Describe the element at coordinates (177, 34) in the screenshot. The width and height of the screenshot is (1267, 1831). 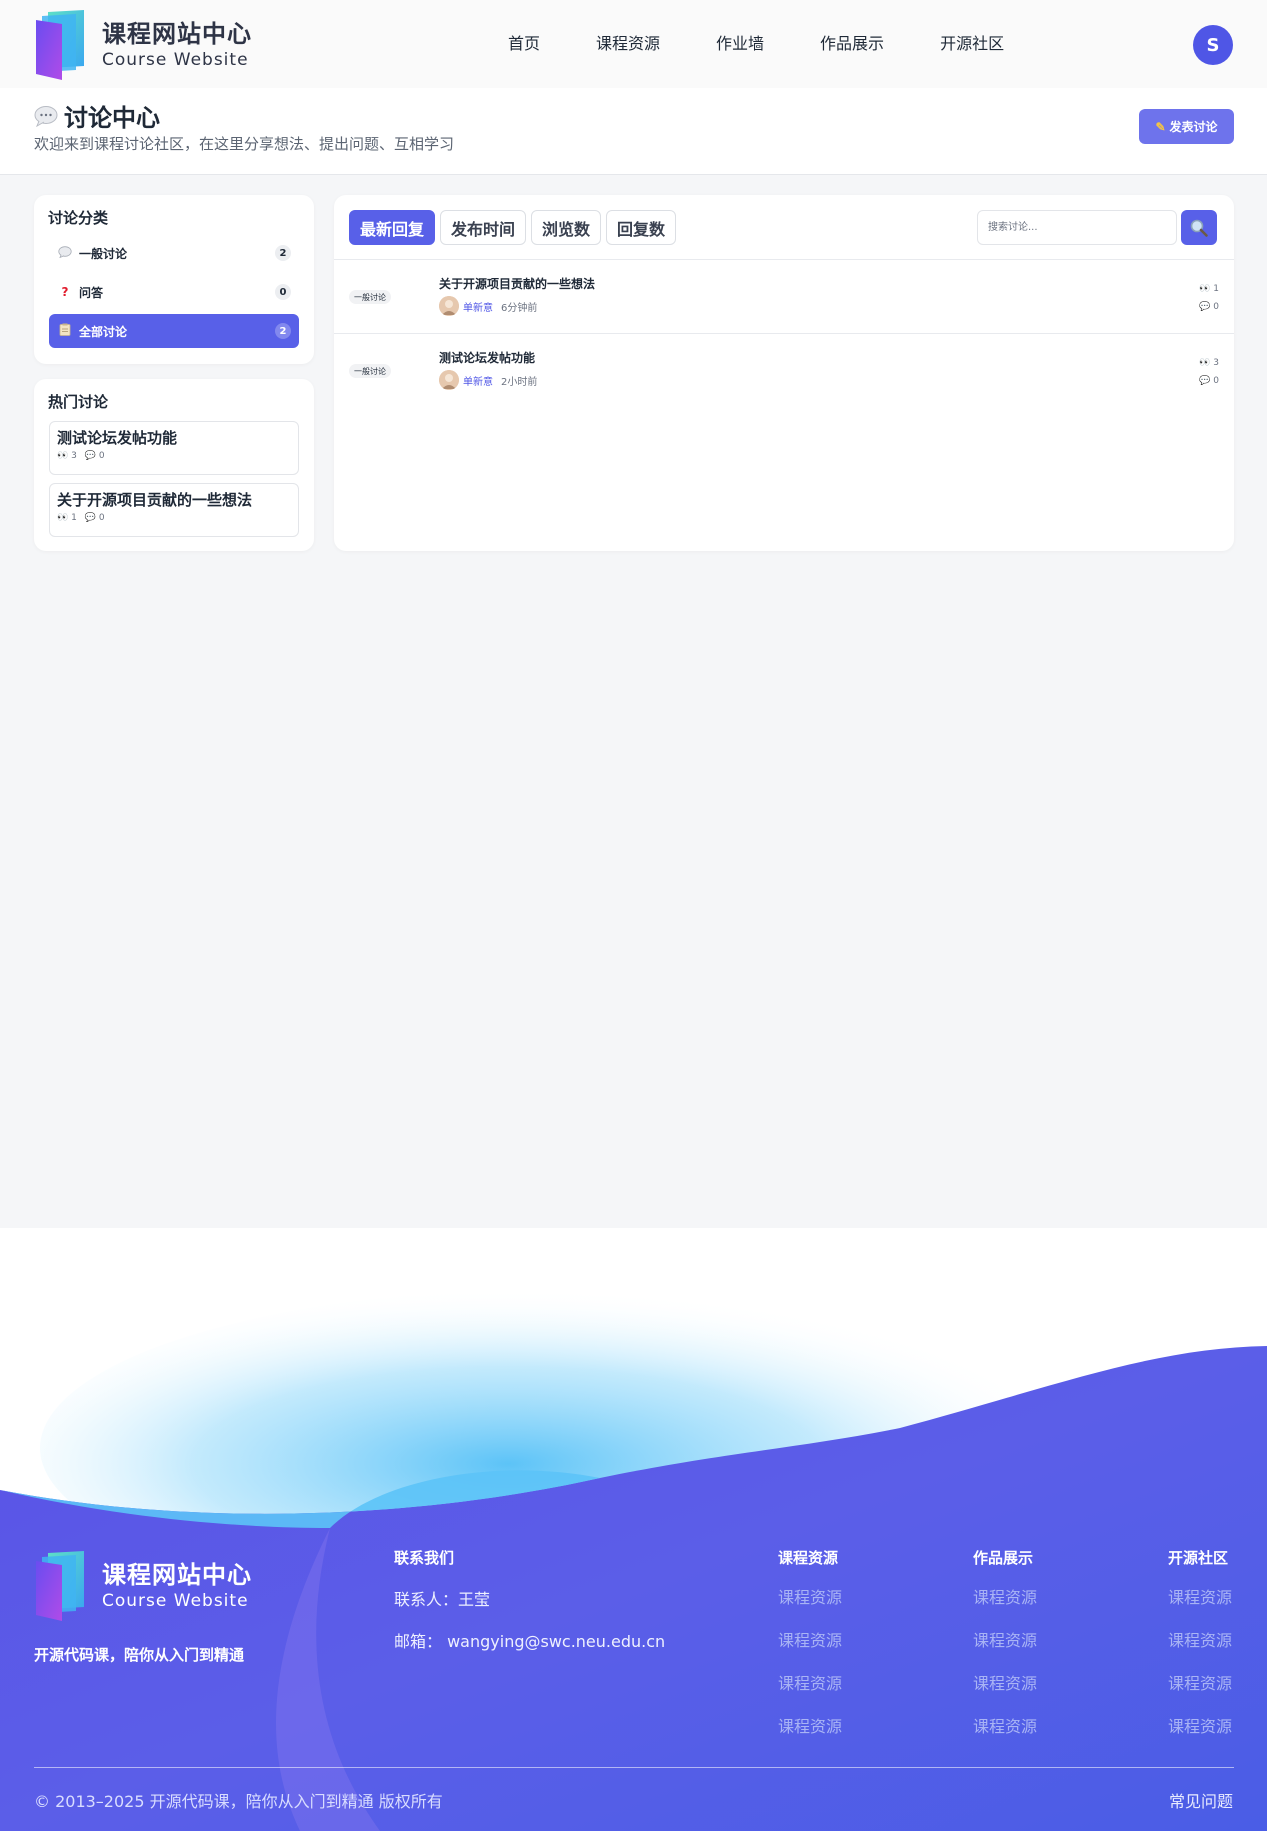
I see `brand-name: 课程网站中心` at that location.